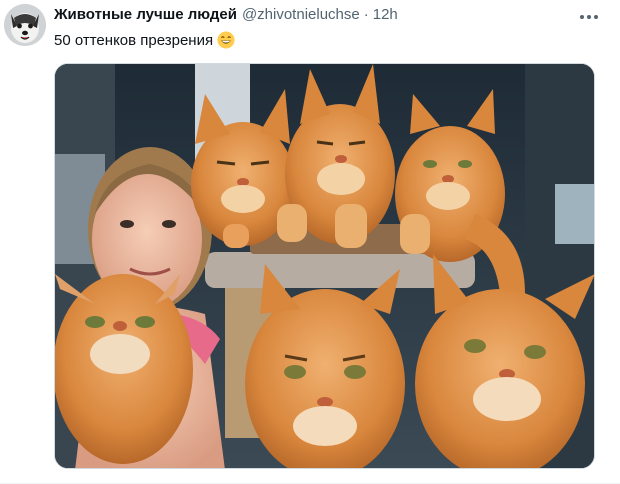 The image size is (620, 484). What do you see at coordinates (325, 366) in the screenshot?
I see `cat-bottom-middle` at bounding box center [325, 366].